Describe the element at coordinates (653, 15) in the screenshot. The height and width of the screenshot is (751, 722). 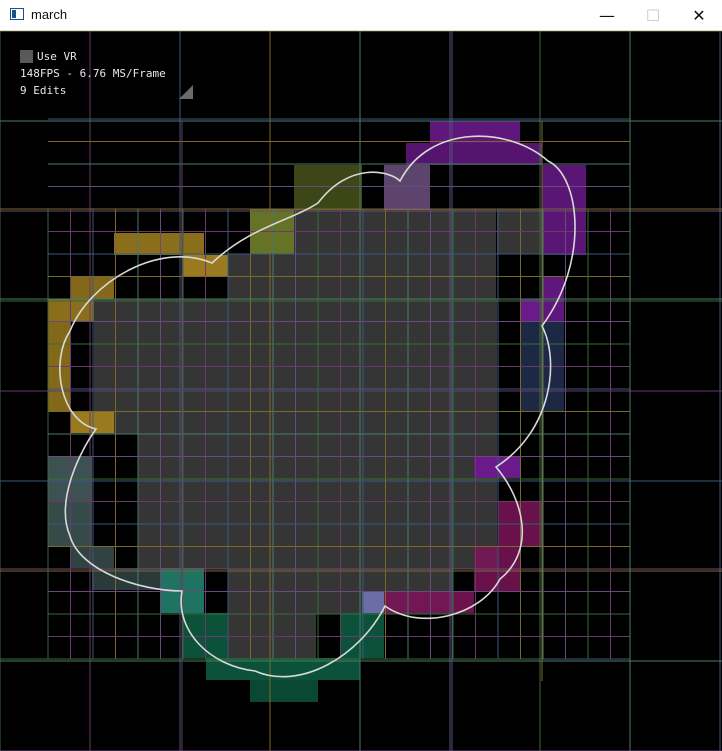
I see `maximize-button: ☐` at that location.